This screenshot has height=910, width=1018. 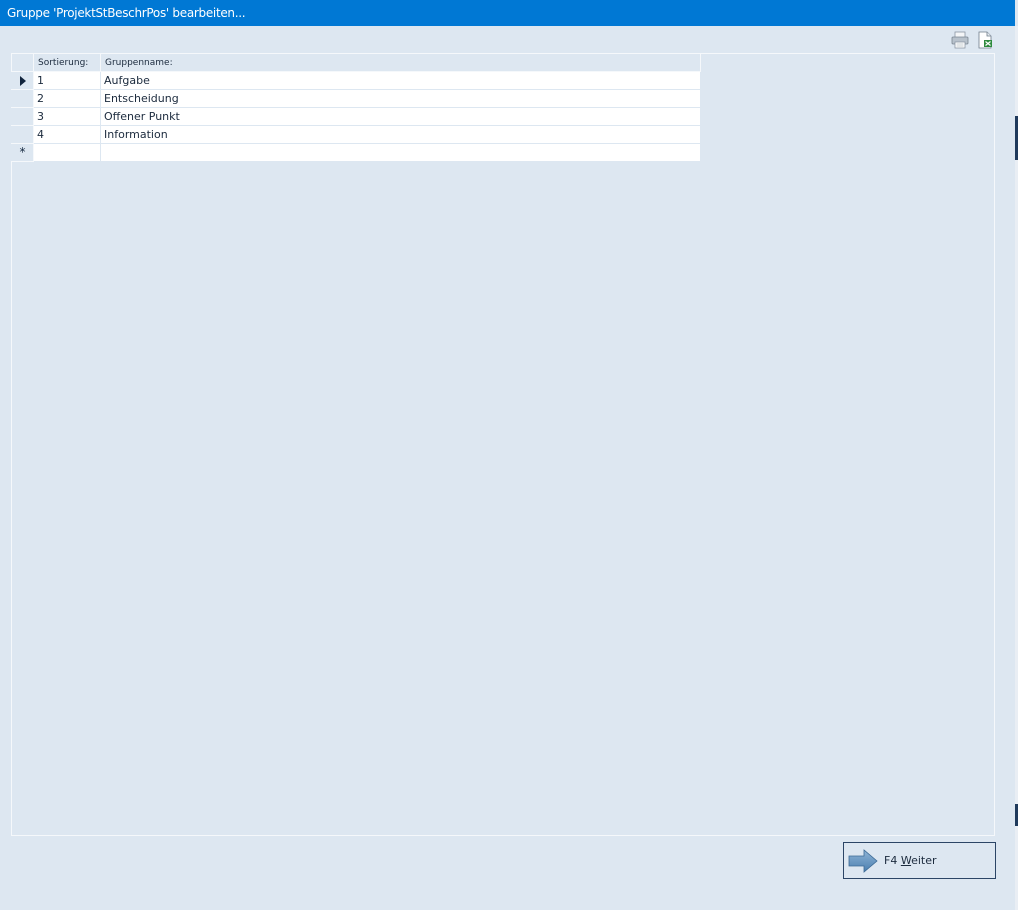 I want to click on cell-sortierung: 4, so click(x=67, y=134).